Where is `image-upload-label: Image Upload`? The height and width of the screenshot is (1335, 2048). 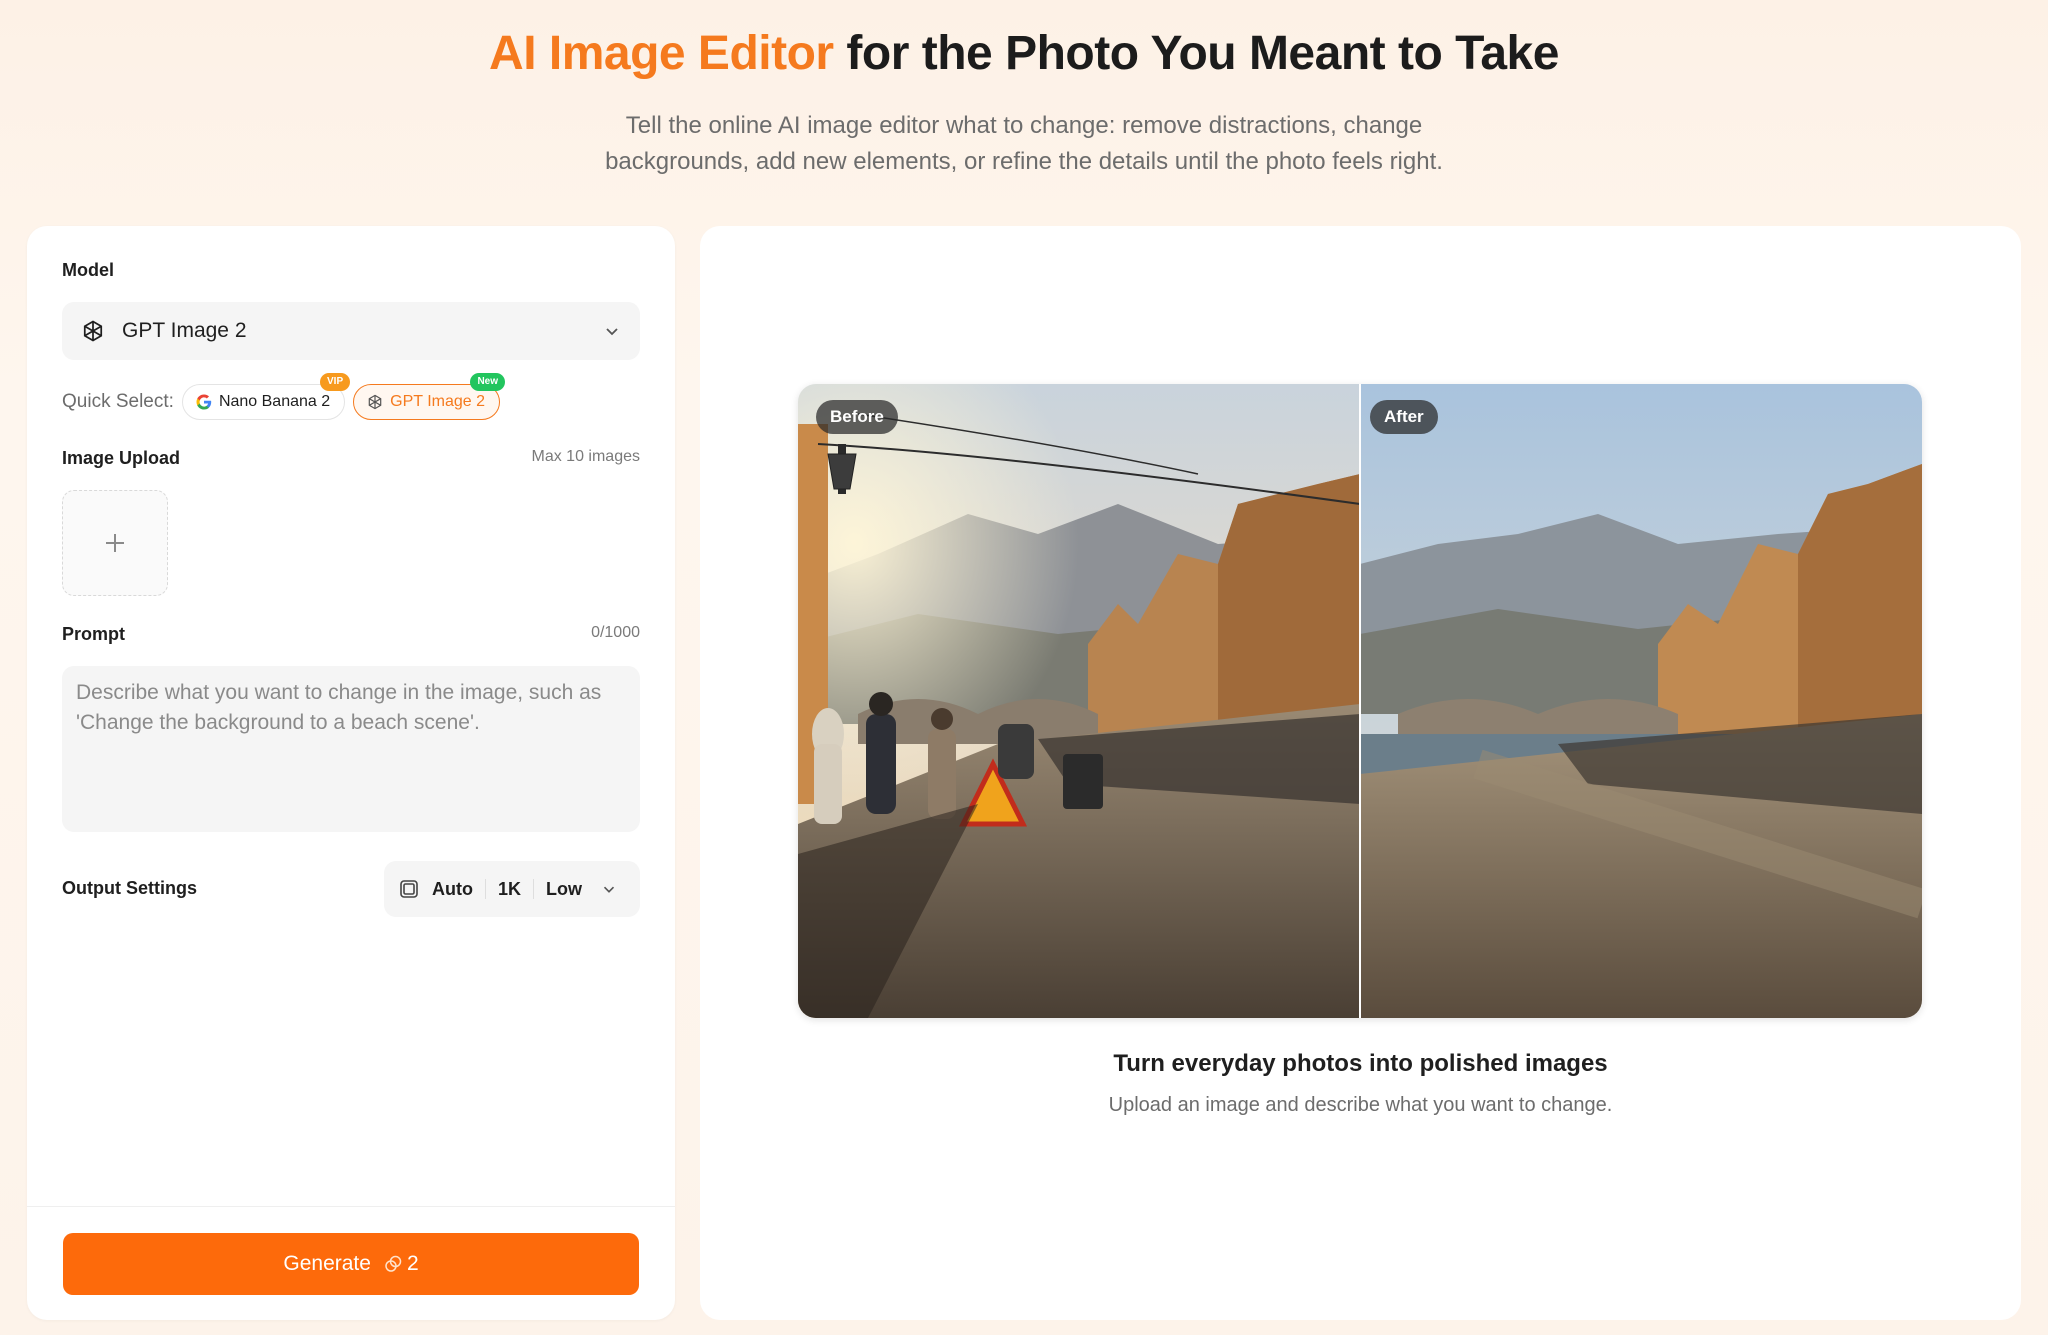 image-upload-label: Image Upload is located at coordinates (121, 458).